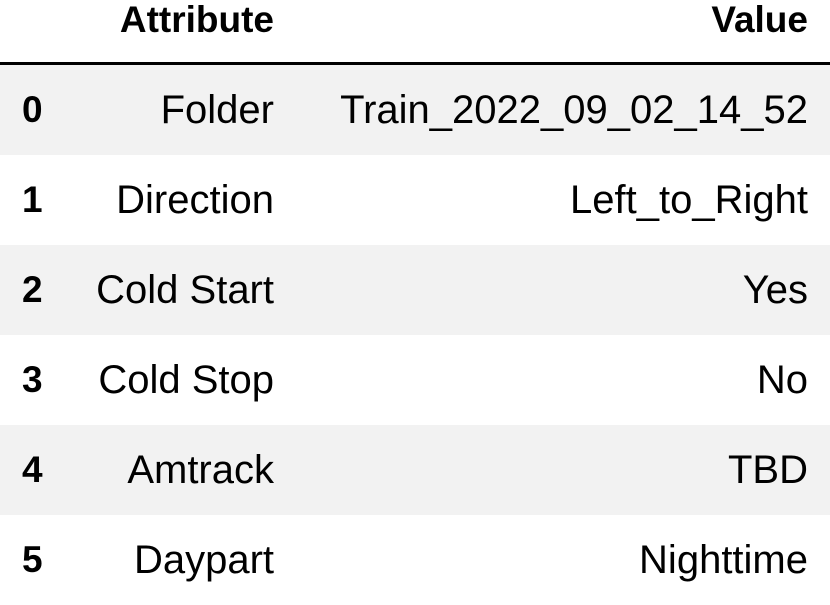 The width and height of the screenshot is (830, 605). I want to click on row-index: 0, so click(32, 109).